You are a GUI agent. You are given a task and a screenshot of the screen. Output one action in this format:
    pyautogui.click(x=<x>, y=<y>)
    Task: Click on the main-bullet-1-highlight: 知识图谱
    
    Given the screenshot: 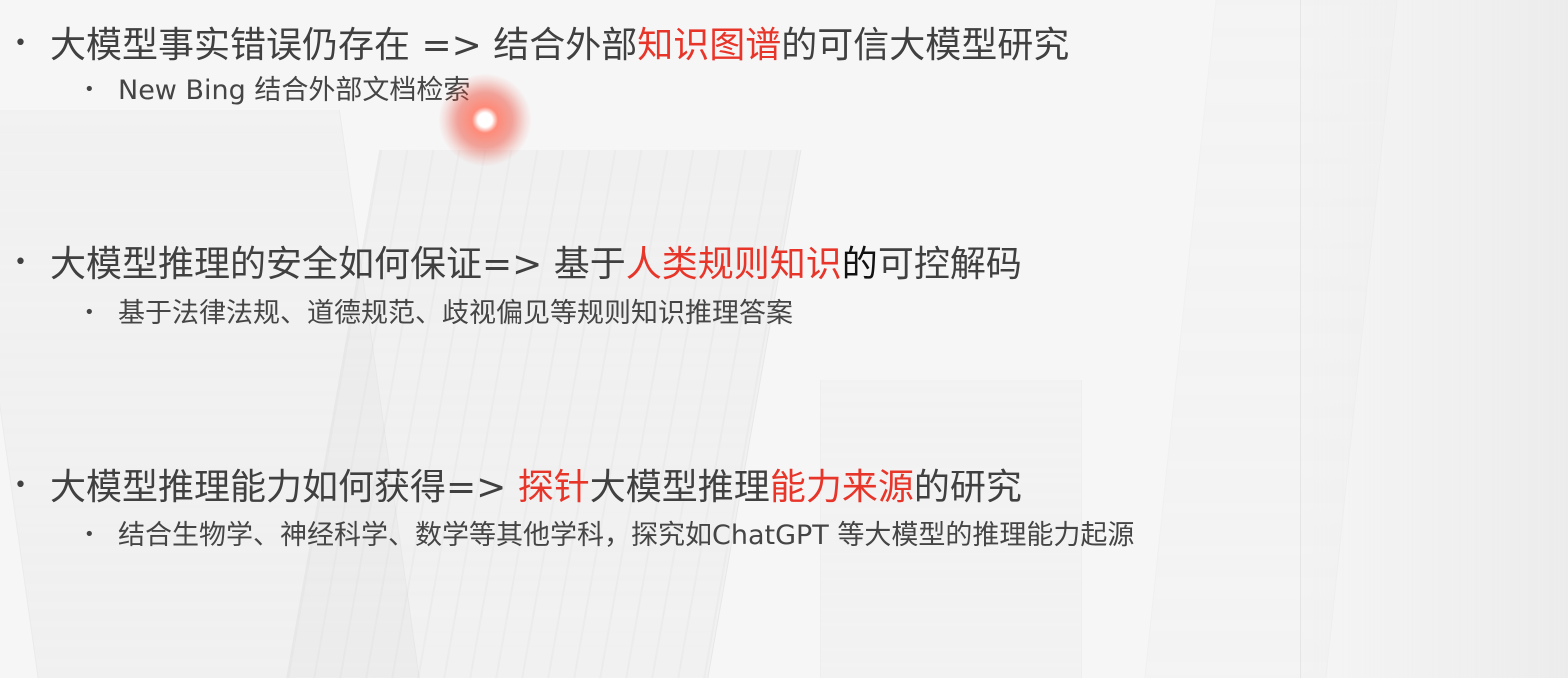 What is the action you would take?
    pyautogui.click(x=709, y=45)
    